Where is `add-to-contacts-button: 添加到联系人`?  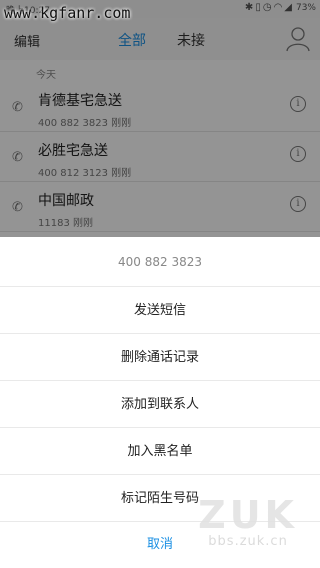
add-to-contacts-button: 添加到联系人 is located at coordinates (160, 404).